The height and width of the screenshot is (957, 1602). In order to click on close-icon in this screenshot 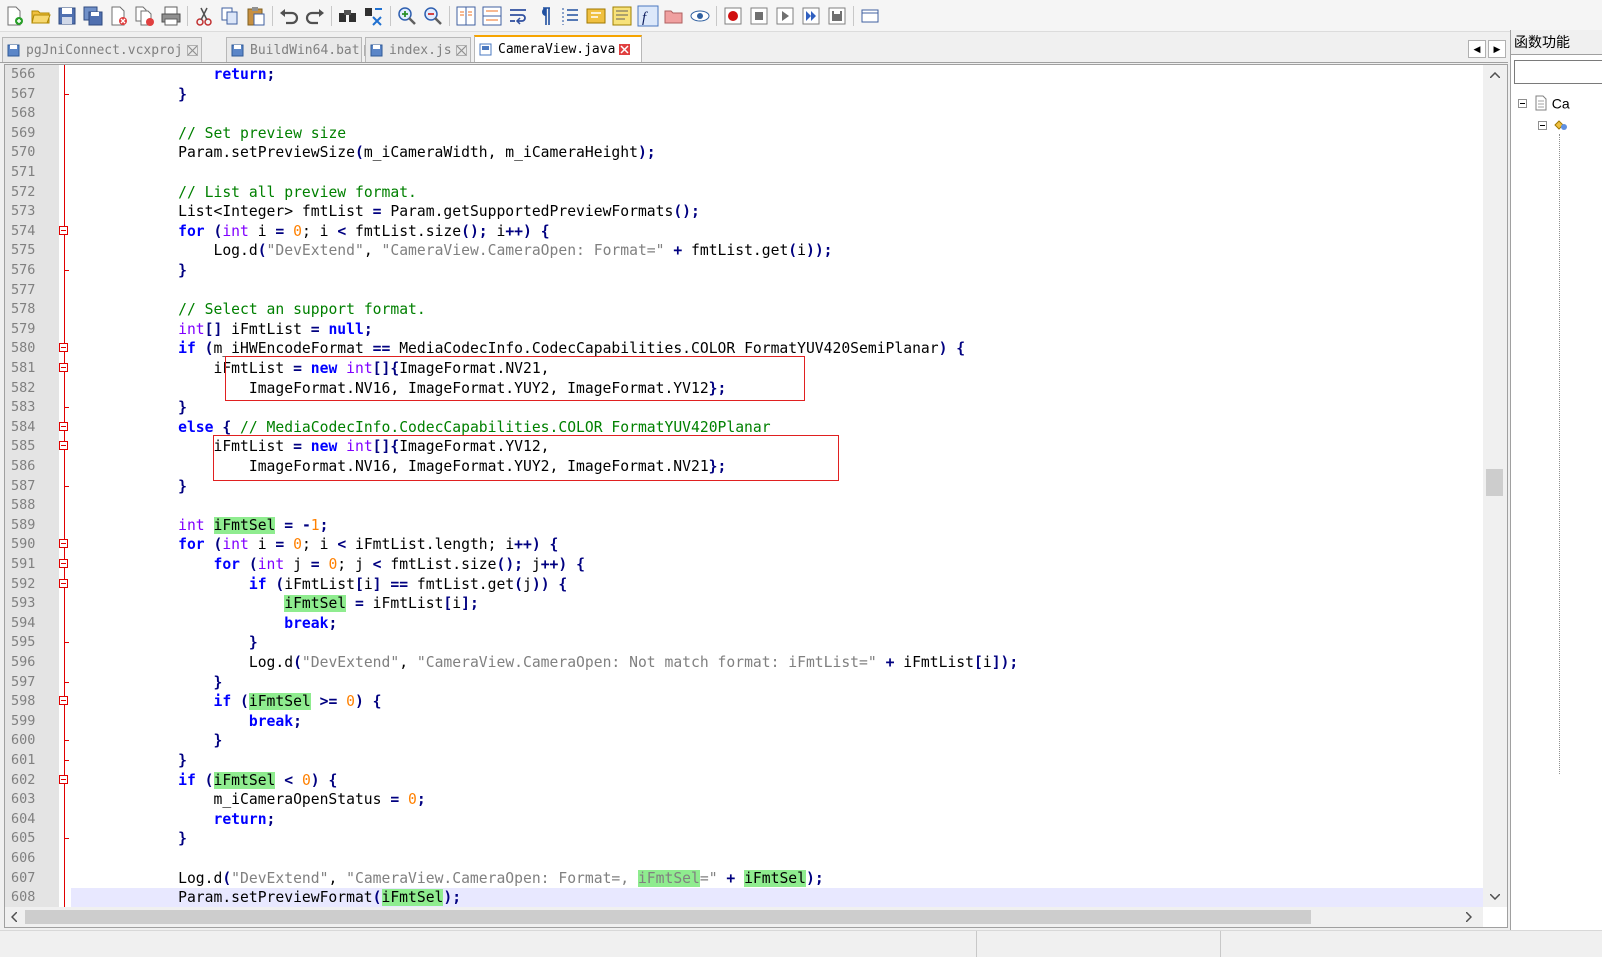, I will do `click(625, 49)`.